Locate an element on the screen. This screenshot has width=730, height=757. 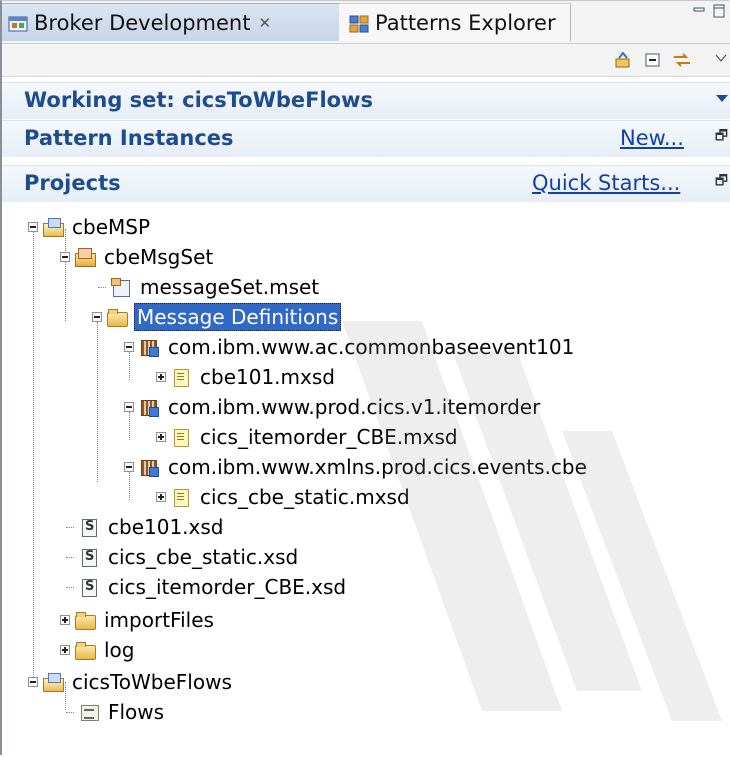
tree-item-mxsd: cics_itemorder_CBE.mxsd is located at coordinates (308, 437).